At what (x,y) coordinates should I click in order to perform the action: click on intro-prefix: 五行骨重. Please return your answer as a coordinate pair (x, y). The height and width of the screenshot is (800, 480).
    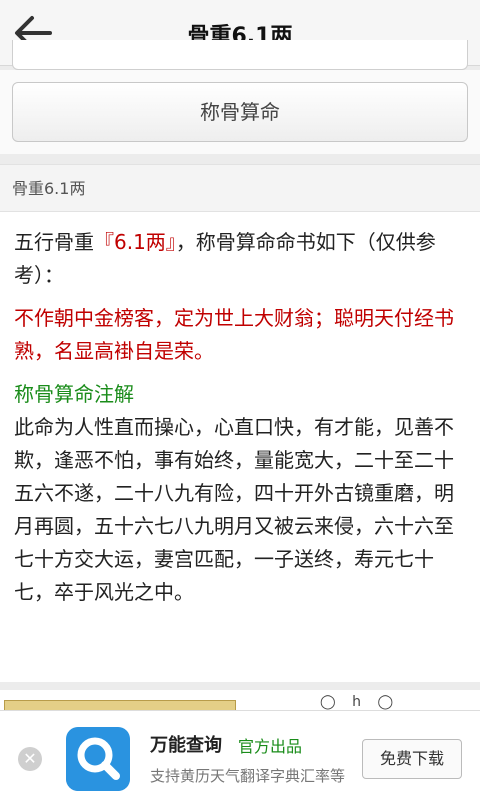
    Looking at the image, I should click on (54, 242).